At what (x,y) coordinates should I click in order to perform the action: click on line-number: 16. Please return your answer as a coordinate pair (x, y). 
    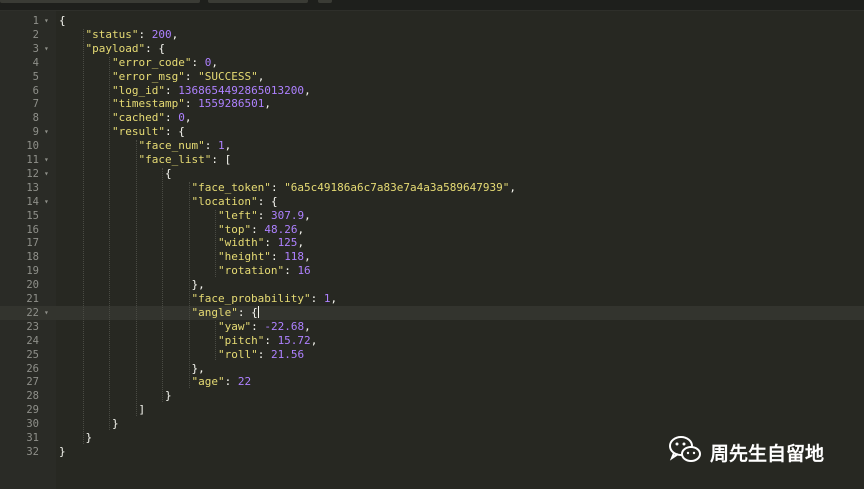
    Looking at the image, I should click on (32, 229).